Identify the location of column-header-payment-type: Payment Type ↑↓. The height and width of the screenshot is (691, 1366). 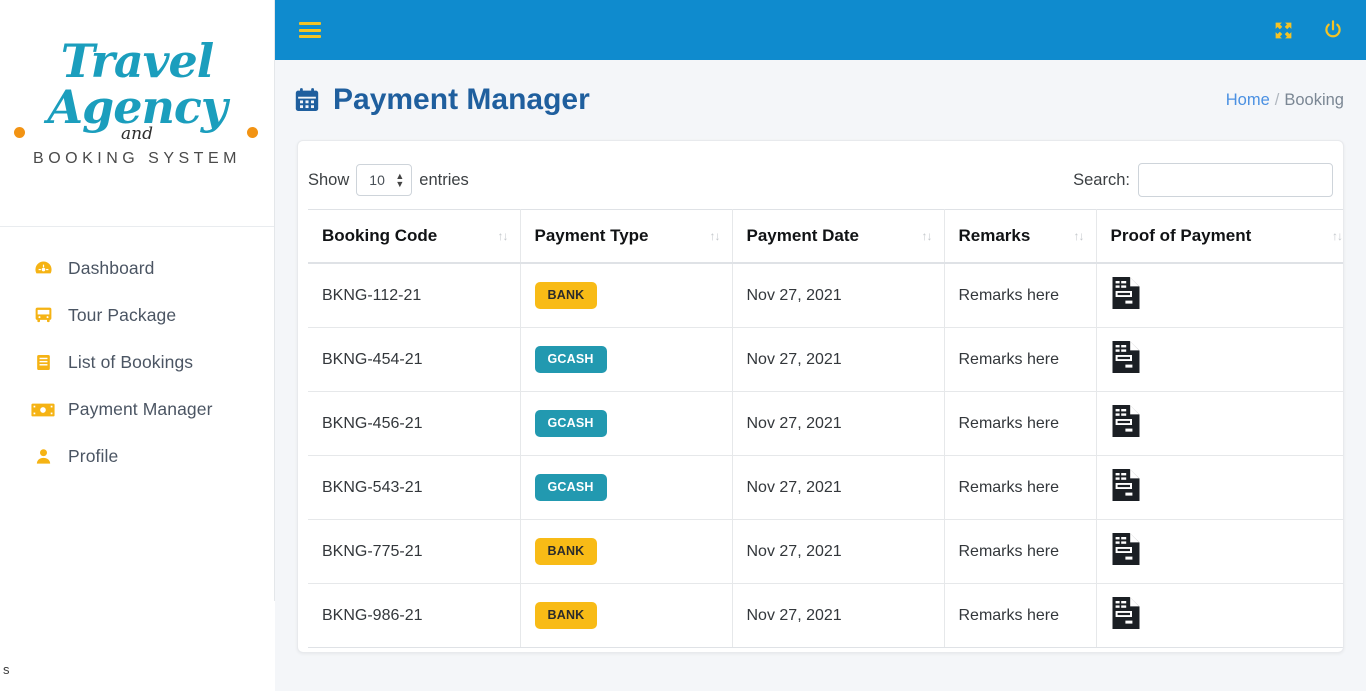
(626, 236).